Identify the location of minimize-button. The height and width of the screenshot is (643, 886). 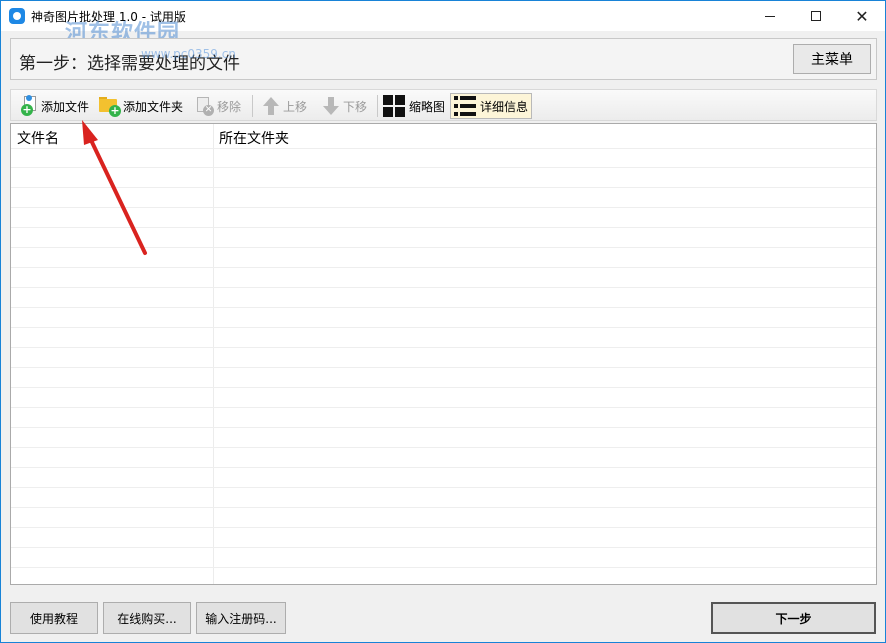
(770, 16).